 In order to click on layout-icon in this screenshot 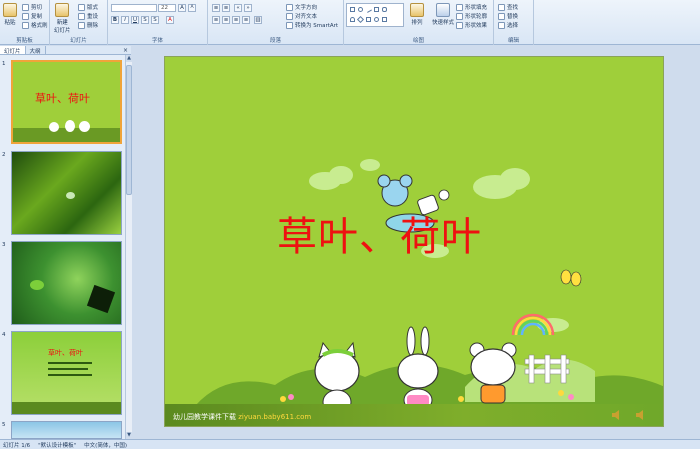, I will do `click(81, 7)`.